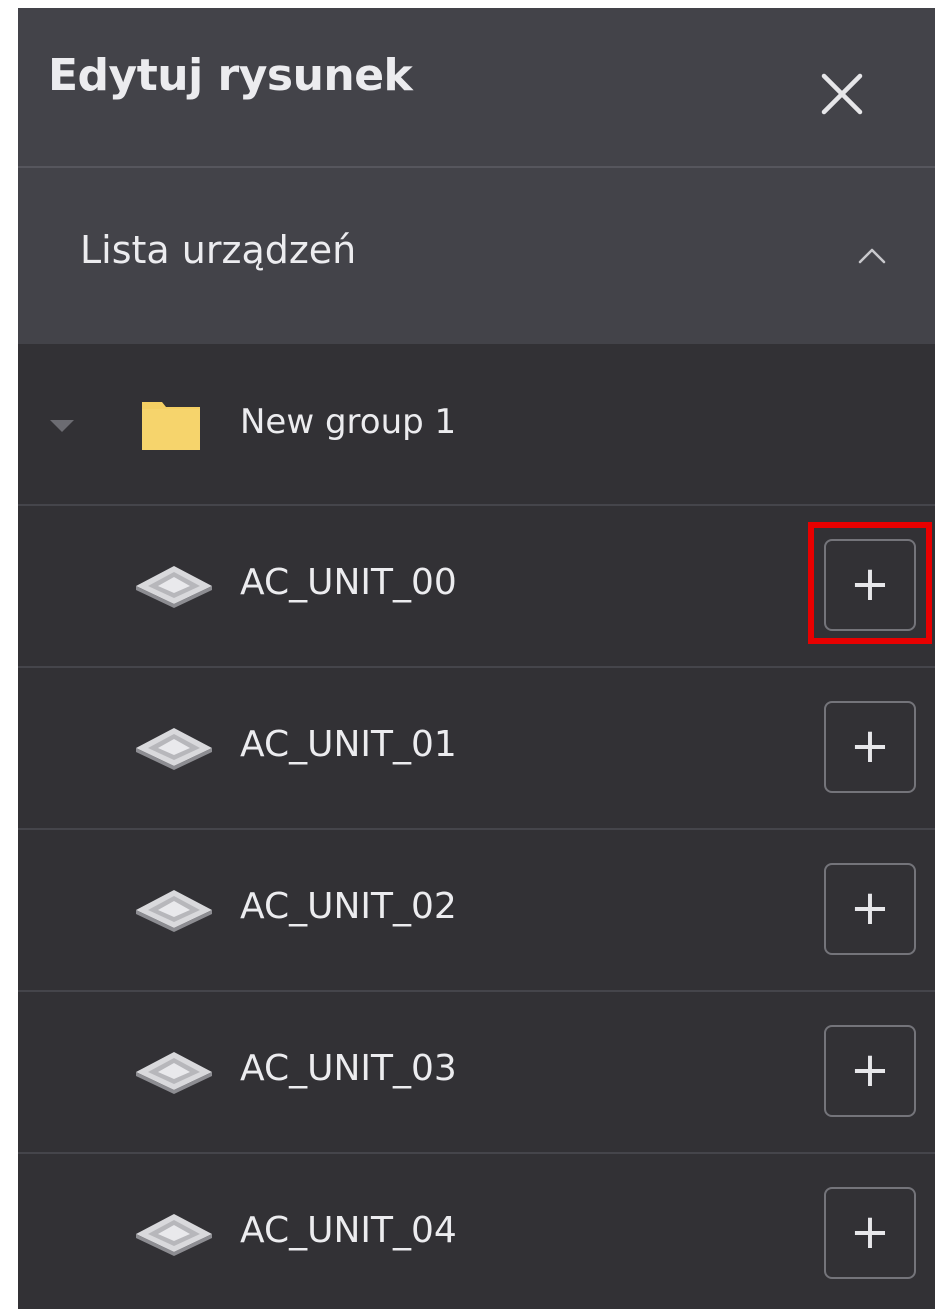 The image size is (935, 1309). I want to click on close-button, so click(842, 94).